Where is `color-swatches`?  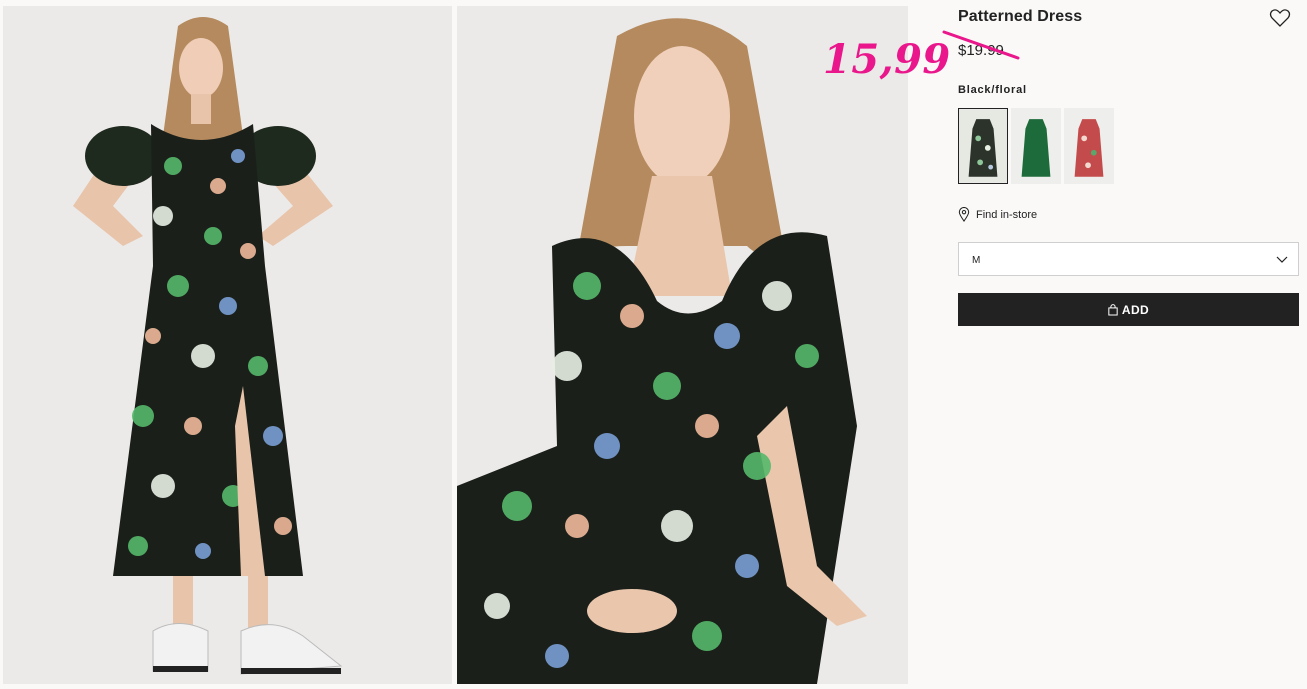
color-swatches is located at coordinates (1036, 146).